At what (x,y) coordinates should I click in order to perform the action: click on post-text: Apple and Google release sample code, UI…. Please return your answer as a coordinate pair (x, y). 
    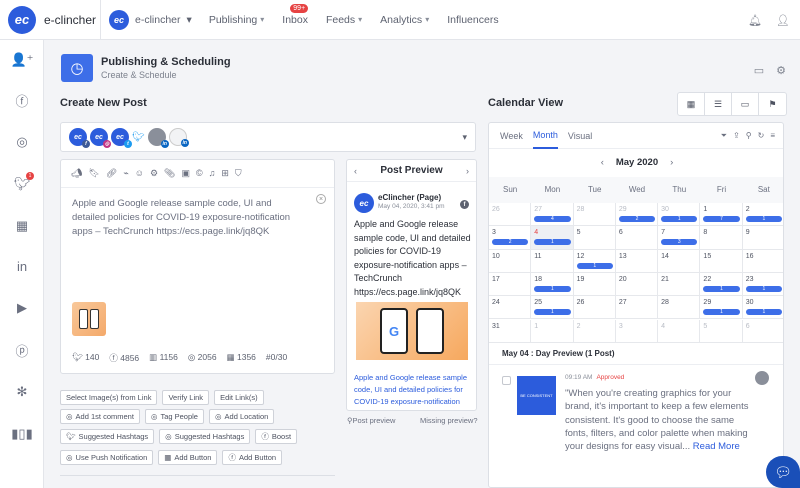
    Looking at the image, I should click on (187, 217).